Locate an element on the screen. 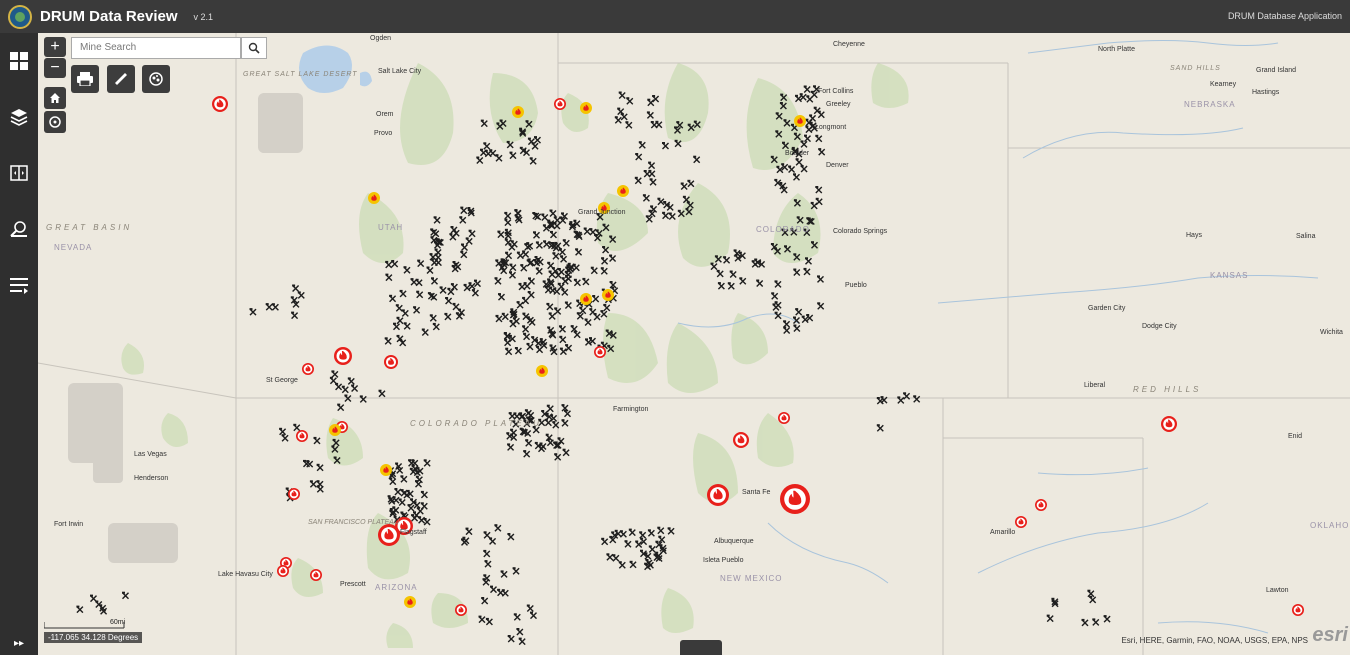 The width and height of the screenshot is (1350, 655). zoom-in-button: + is located at coordinates (55, 47).